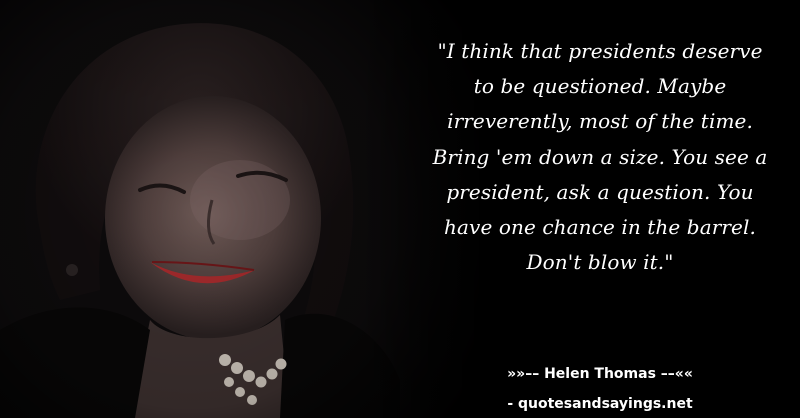  I want to click on source-website: - quotesandsayings.net, so click(600, 404).